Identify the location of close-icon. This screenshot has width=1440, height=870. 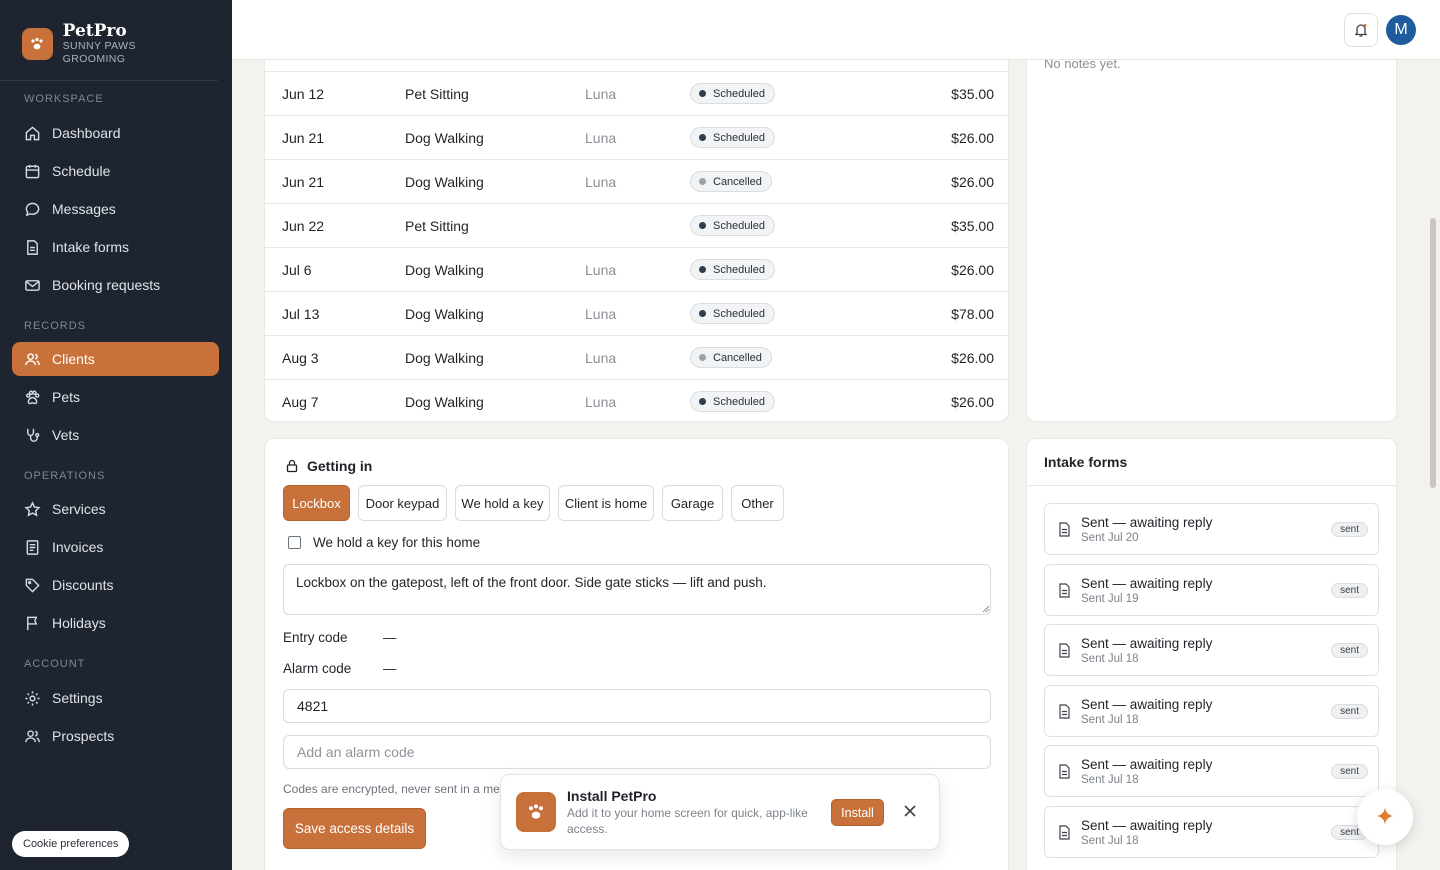
(910, 811).